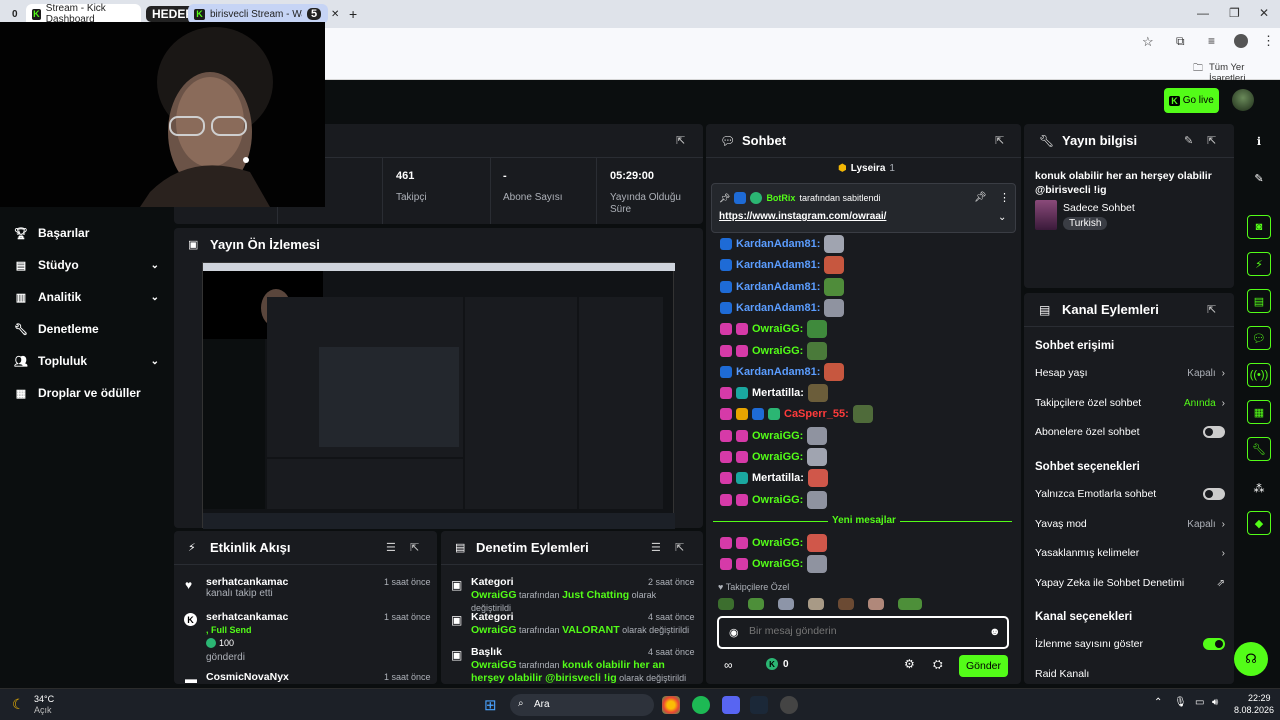  I want to click on minimize-button: —, so click(1203, 13).